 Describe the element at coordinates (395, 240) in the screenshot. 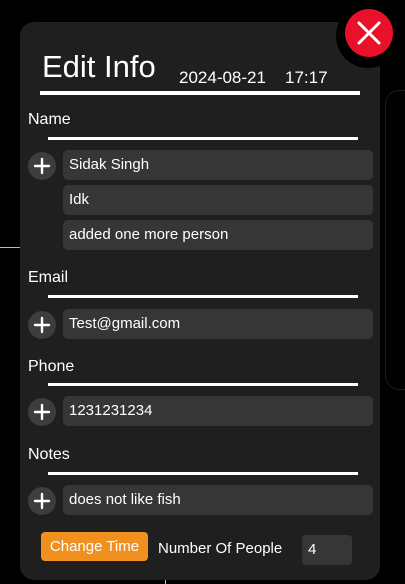

I see `background-frame` at that location.